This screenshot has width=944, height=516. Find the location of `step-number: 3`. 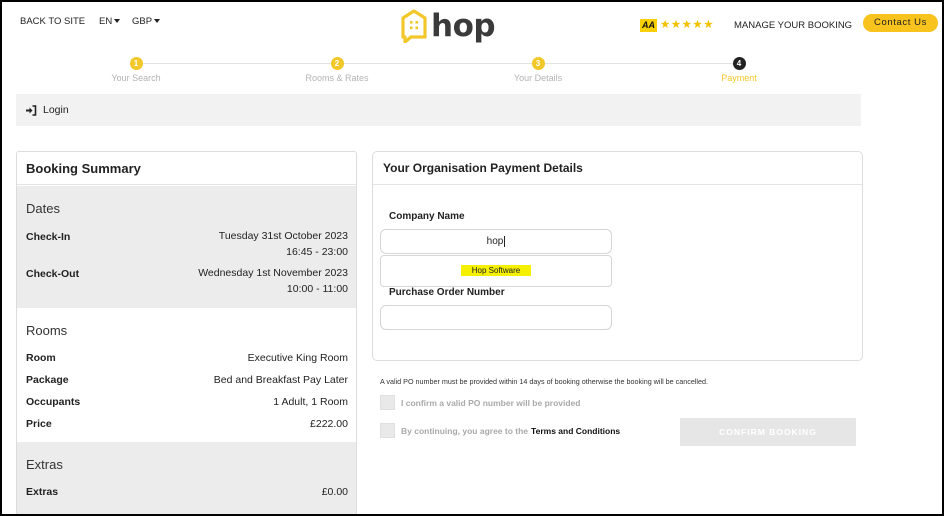

step-number: 3 is located at coordinates (538, 63).